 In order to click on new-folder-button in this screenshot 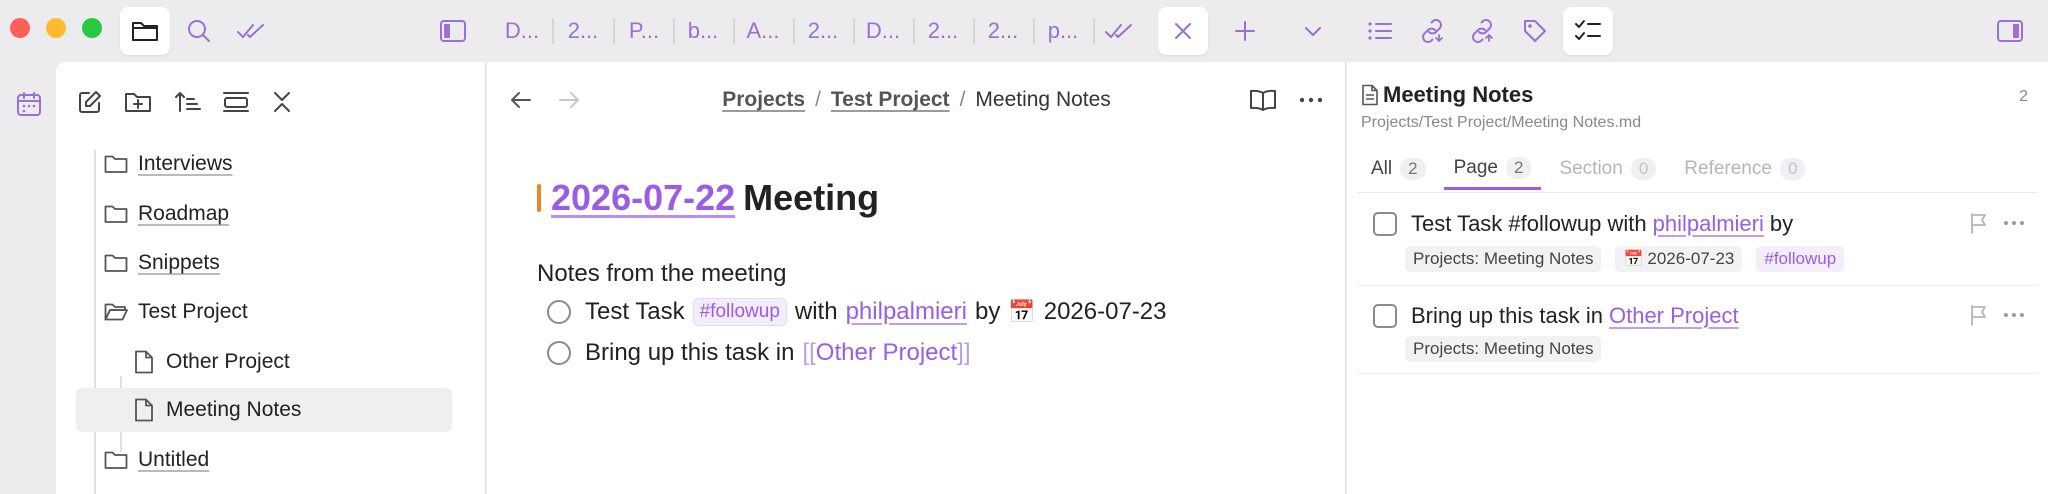, I will do `click(138, 102)`.